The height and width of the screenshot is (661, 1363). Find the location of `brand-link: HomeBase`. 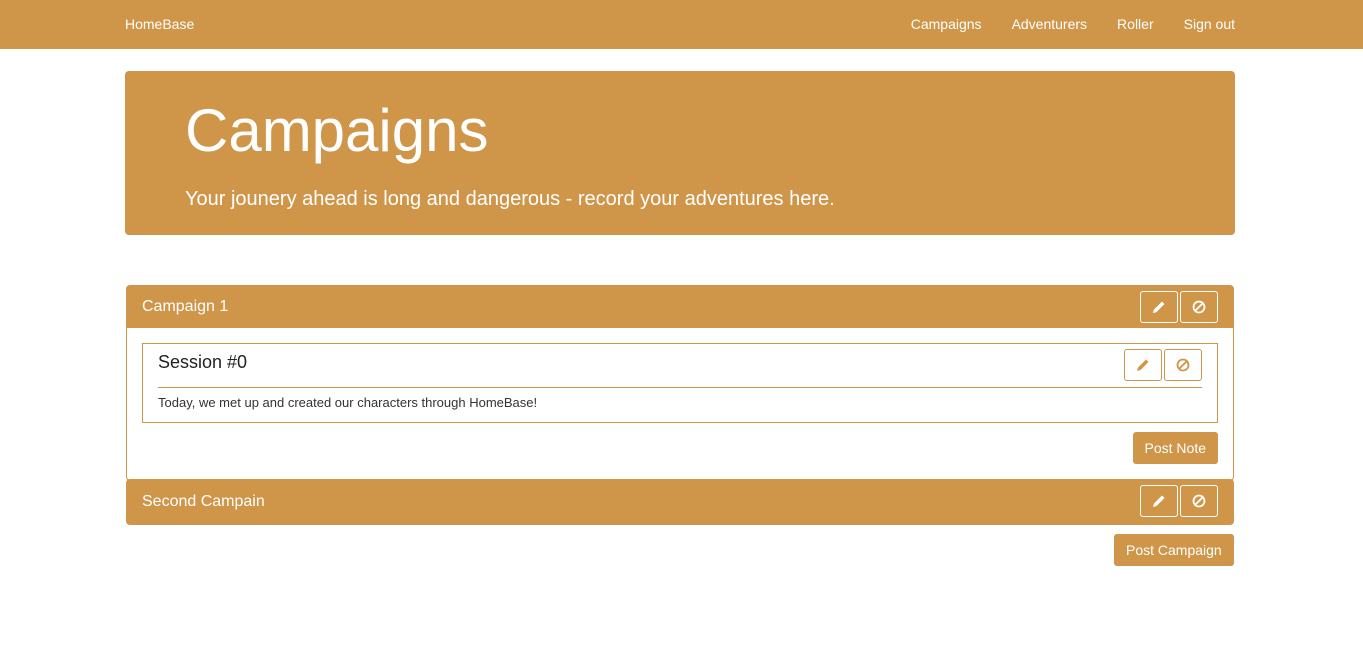

brand-link: HomeBase is located at coordinates (159, 24).